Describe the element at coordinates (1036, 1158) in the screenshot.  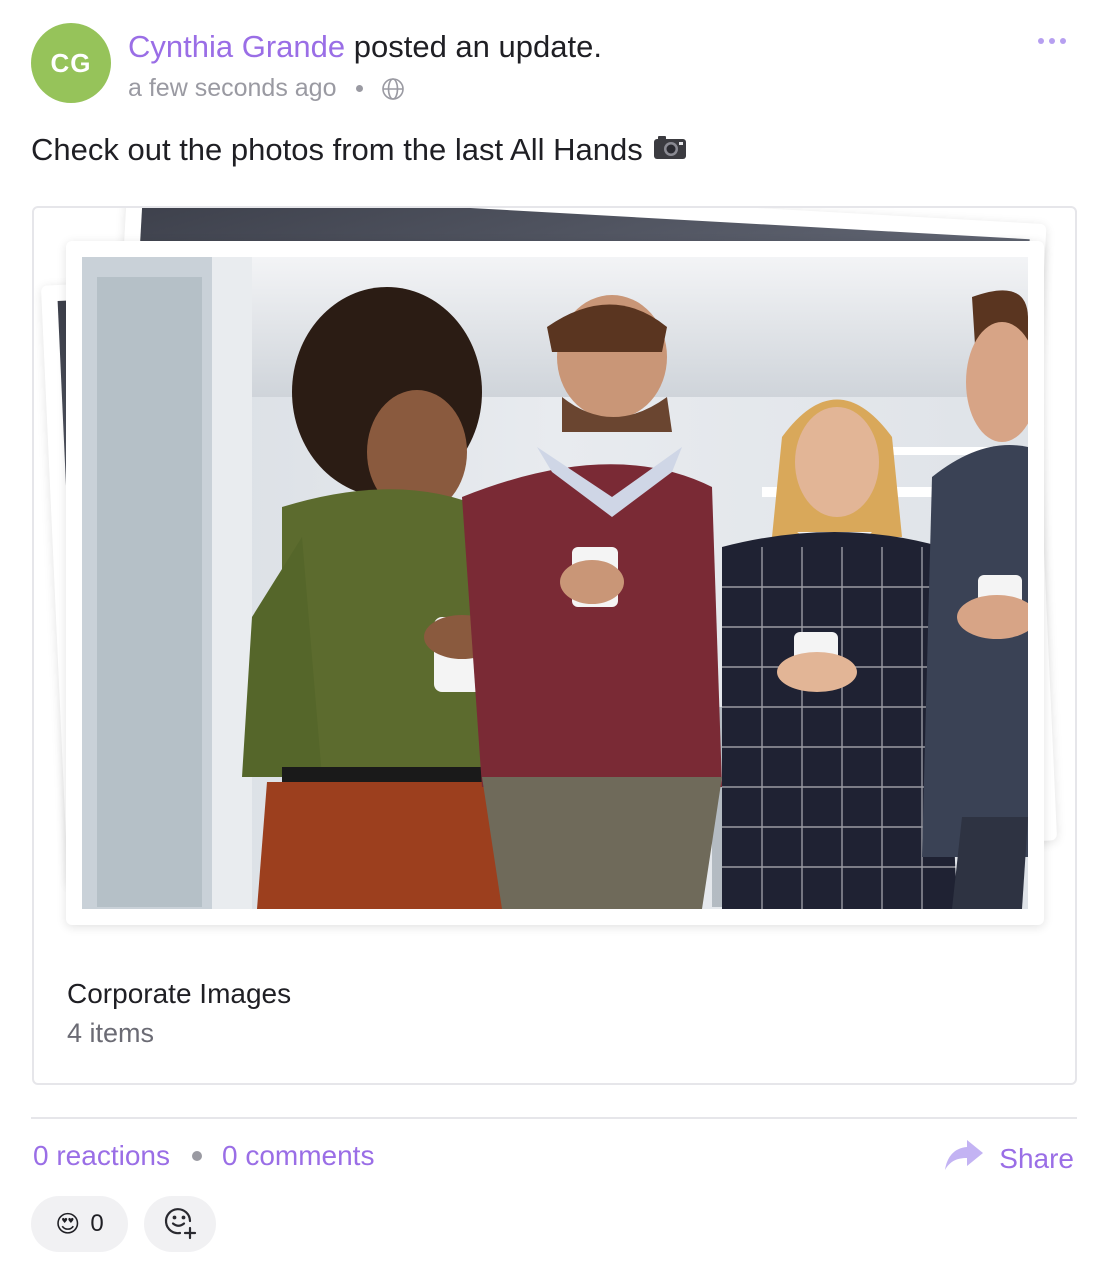
I see `share-label: Share` at that location.